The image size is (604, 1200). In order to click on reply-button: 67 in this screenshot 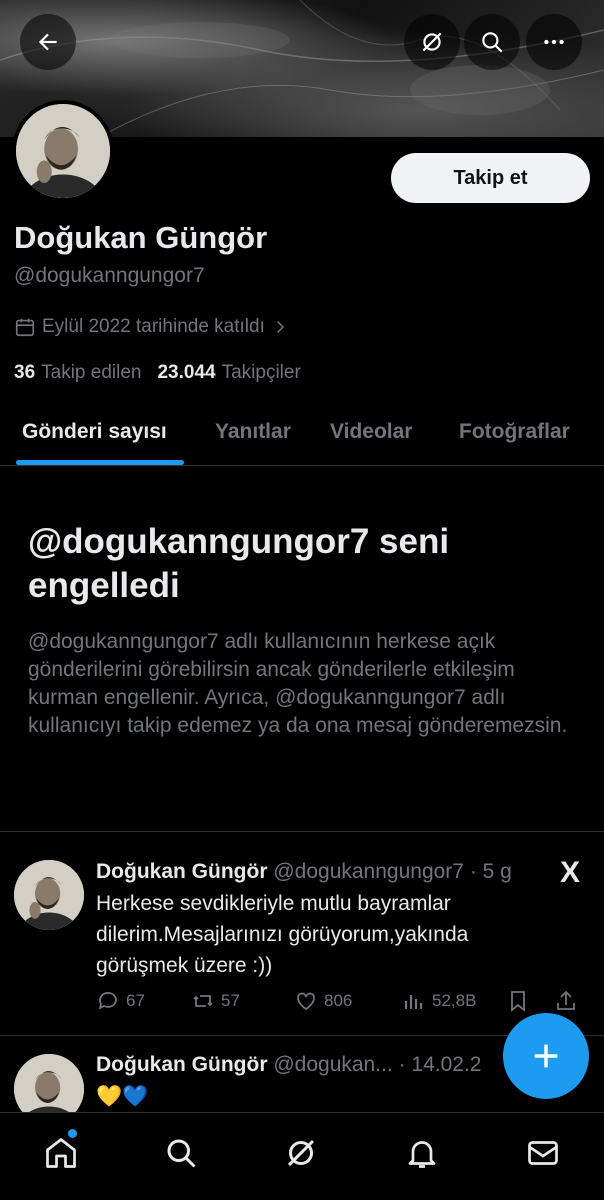, I will do `click(143, 1001)`.